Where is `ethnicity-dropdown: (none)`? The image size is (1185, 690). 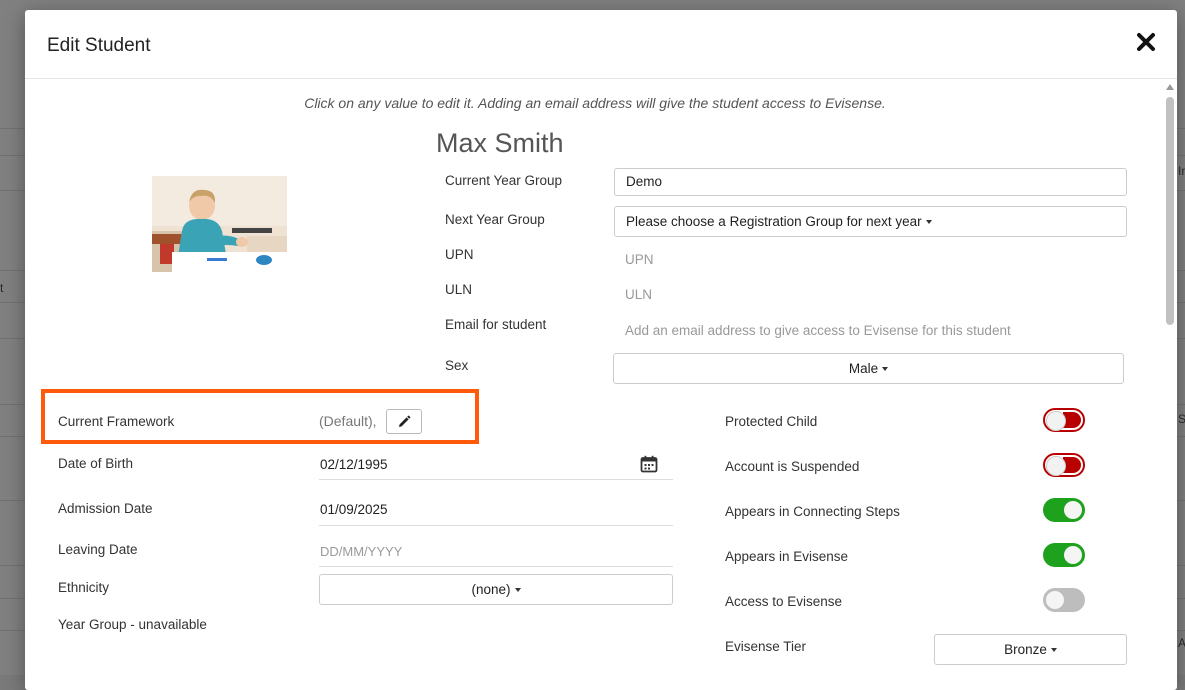
ethnicity-dropdown: (none) is located at coordinates (496, 589).